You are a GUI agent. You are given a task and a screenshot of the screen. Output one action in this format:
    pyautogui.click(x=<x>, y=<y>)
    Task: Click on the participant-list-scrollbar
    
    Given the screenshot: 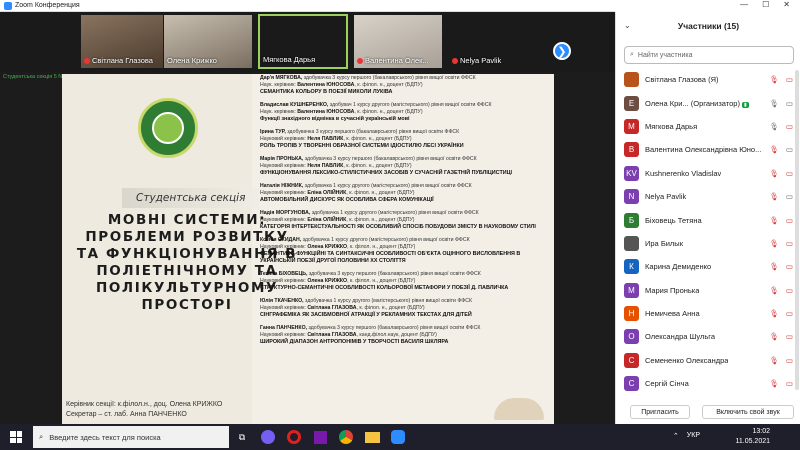 What is the action you would take?
    pyautogui.click(x=797, y=230)
    